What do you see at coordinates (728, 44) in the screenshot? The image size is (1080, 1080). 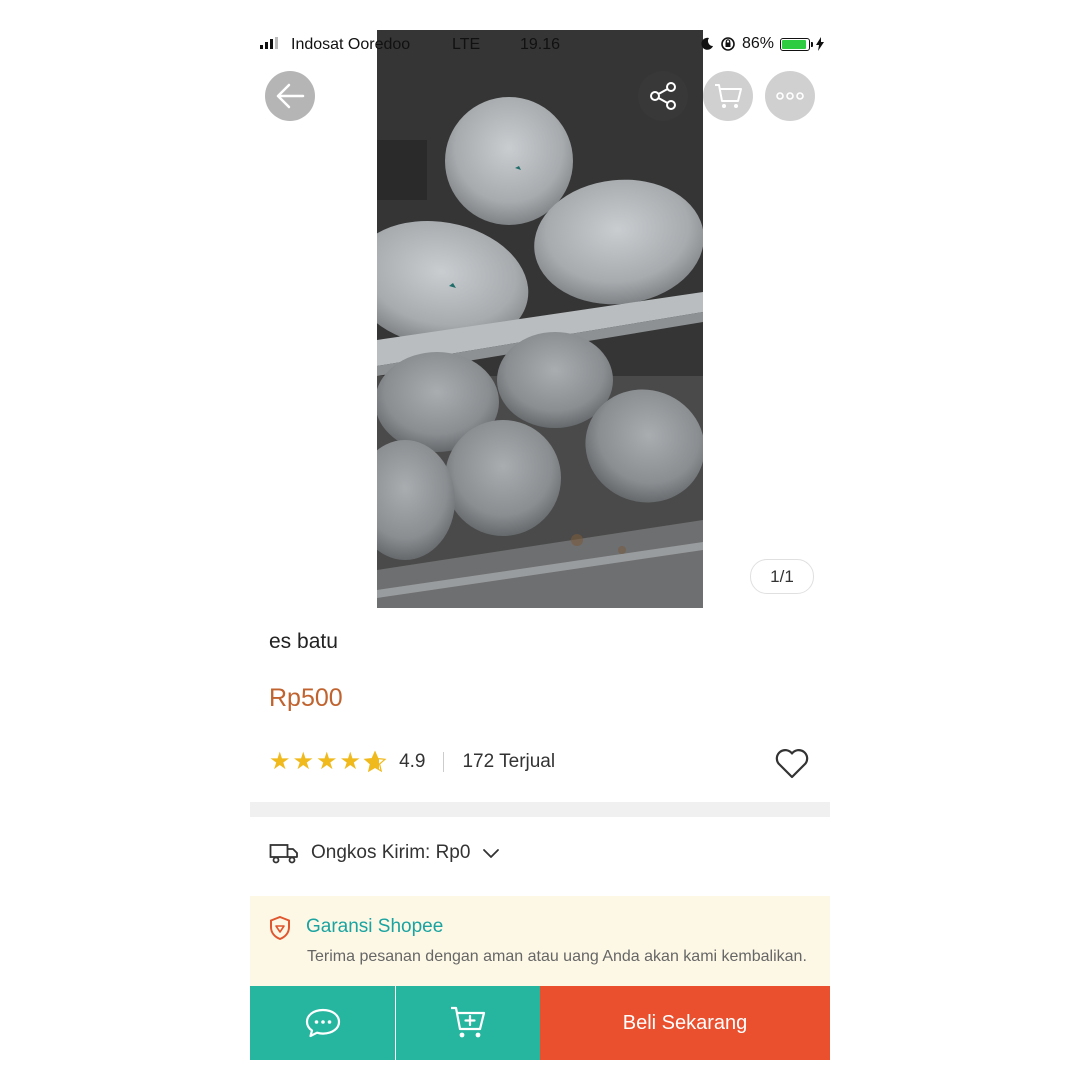 I see `orientation-lock-icon` at bounding box center [728, 44].